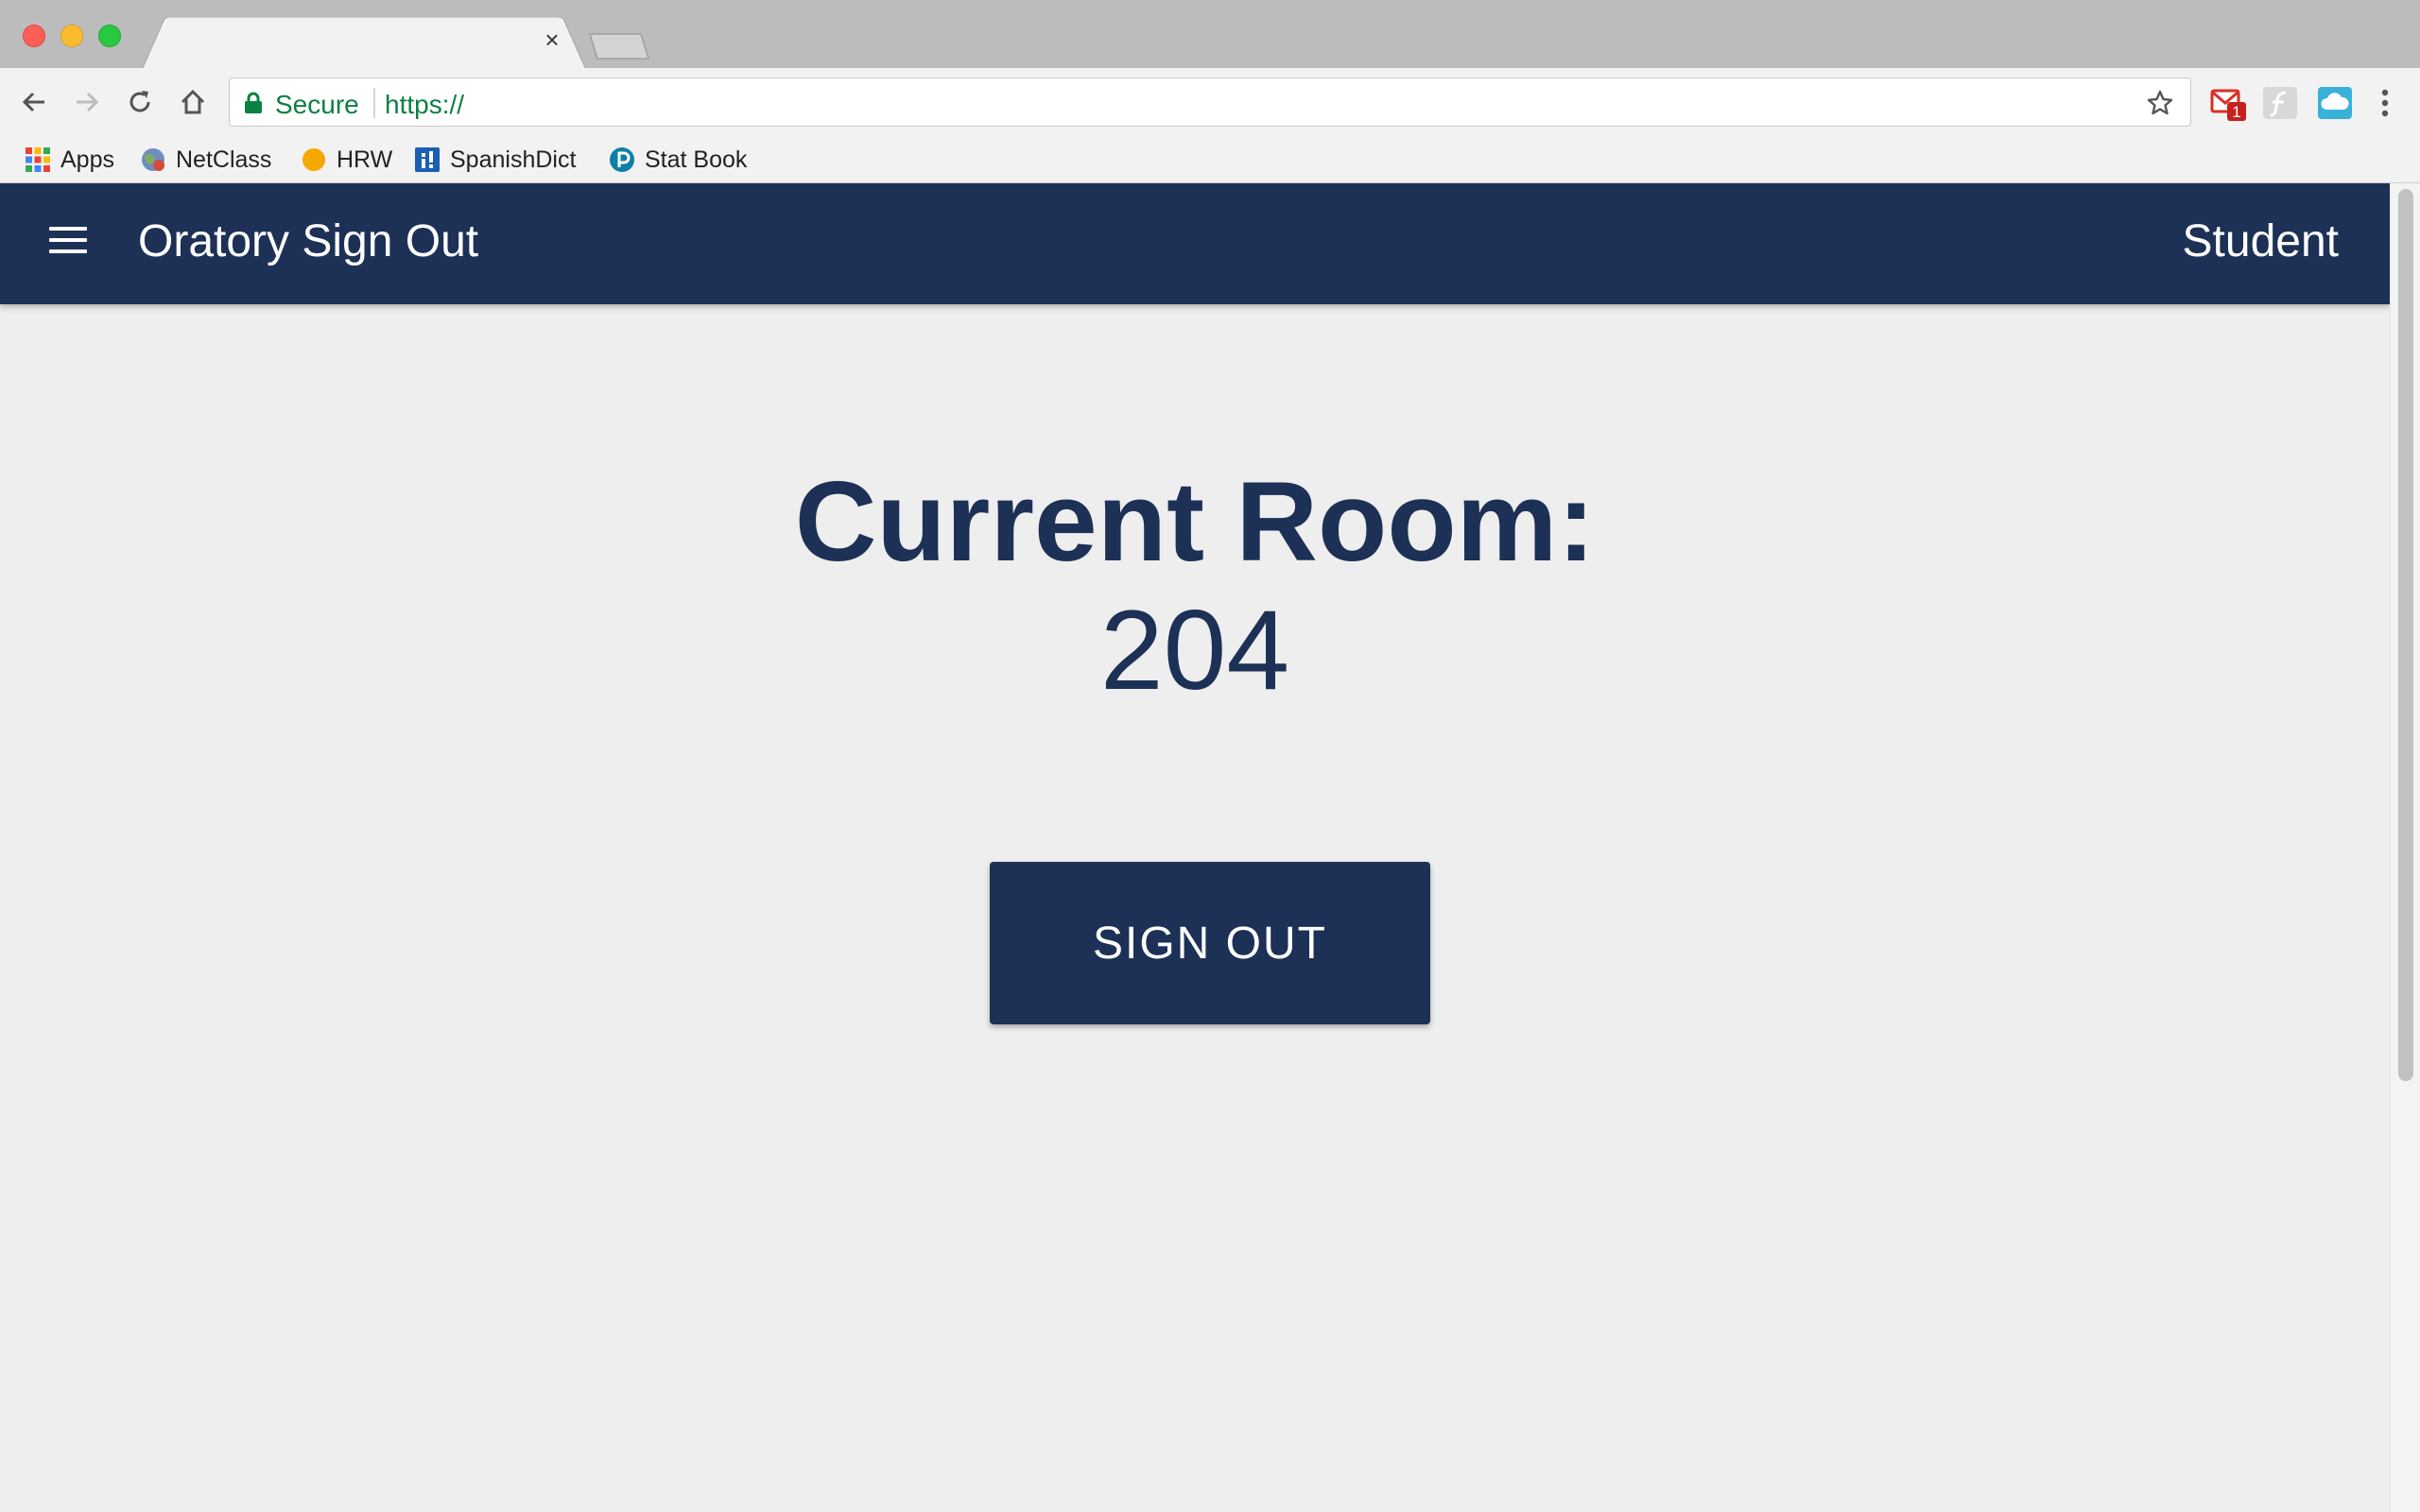  I want to click on browser-tab-active, so click(364, 43).